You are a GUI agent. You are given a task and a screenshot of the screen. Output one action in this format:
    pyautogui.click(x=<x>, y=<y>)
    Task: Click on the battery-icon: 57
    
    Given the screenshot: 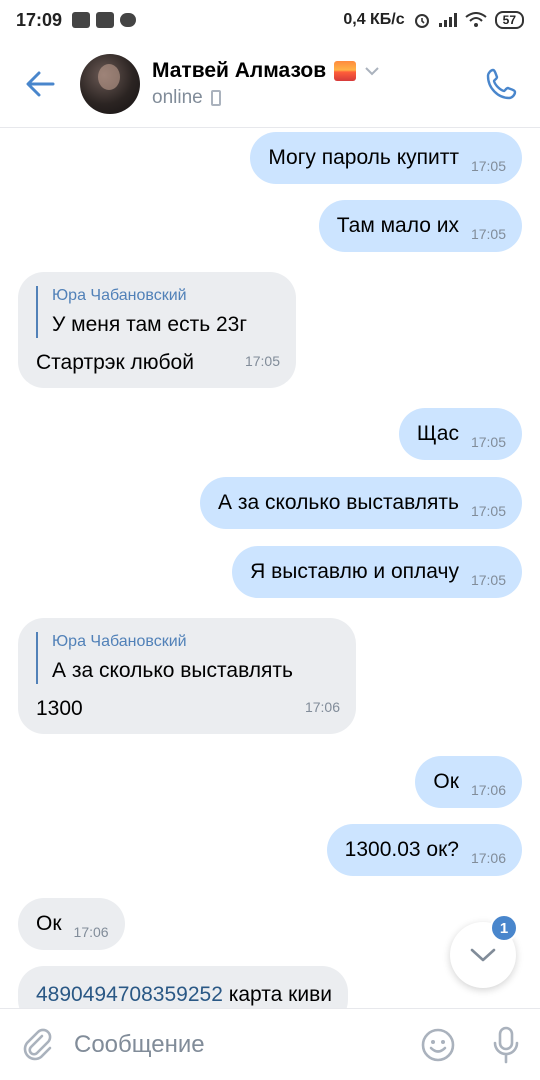 What is the action you would take?
    pyautogui.click(x=509, y=20)
    